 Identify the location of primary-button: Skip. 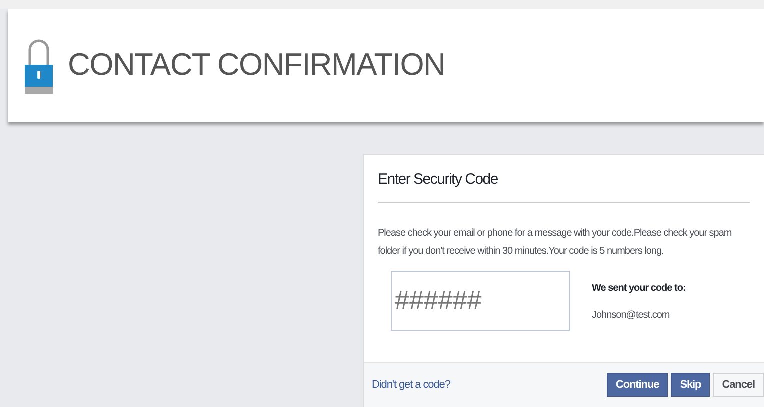
(690, 385).